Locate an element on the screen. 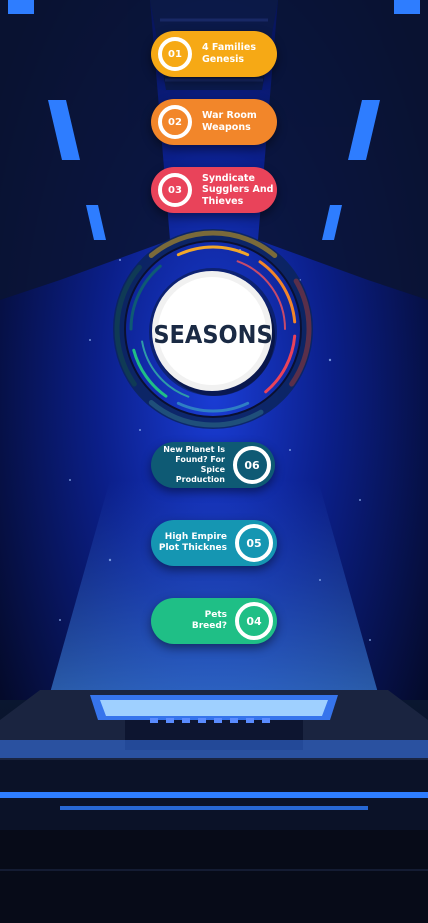 The height and width of the screenshot is (923, 428). item-03-pill: 03 Syndicate Sugglers And Thieves is located at coordinates (214, 190).